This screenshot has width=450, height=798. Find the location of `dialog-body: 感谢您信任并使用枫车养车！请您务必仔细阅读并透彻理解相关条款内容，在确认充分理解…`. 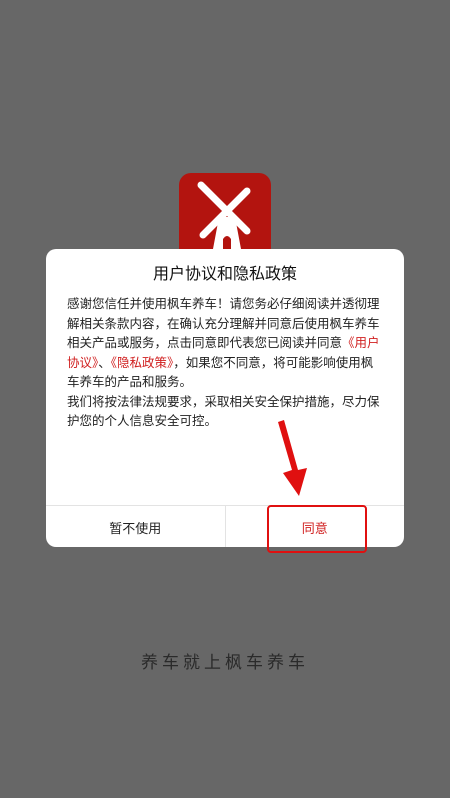

dialog-body: 感谢您信任并使用枫车养车！请您务必仔细阅读并透彻理解相关条款内容，在确认充分理解… is located at coordinates (226, 362).